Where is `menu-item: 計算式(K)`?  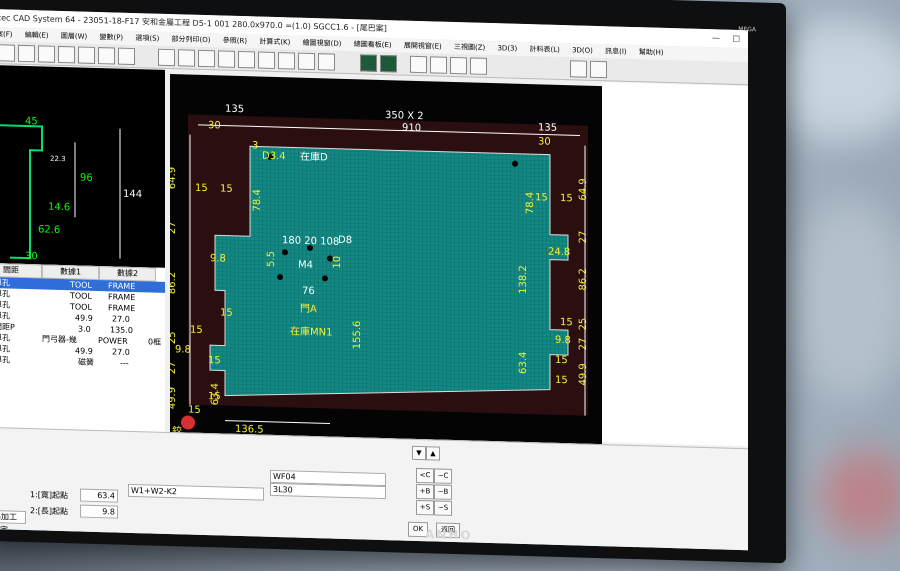
menu-item: 計算式(K) is located at coordinates (274, 42).